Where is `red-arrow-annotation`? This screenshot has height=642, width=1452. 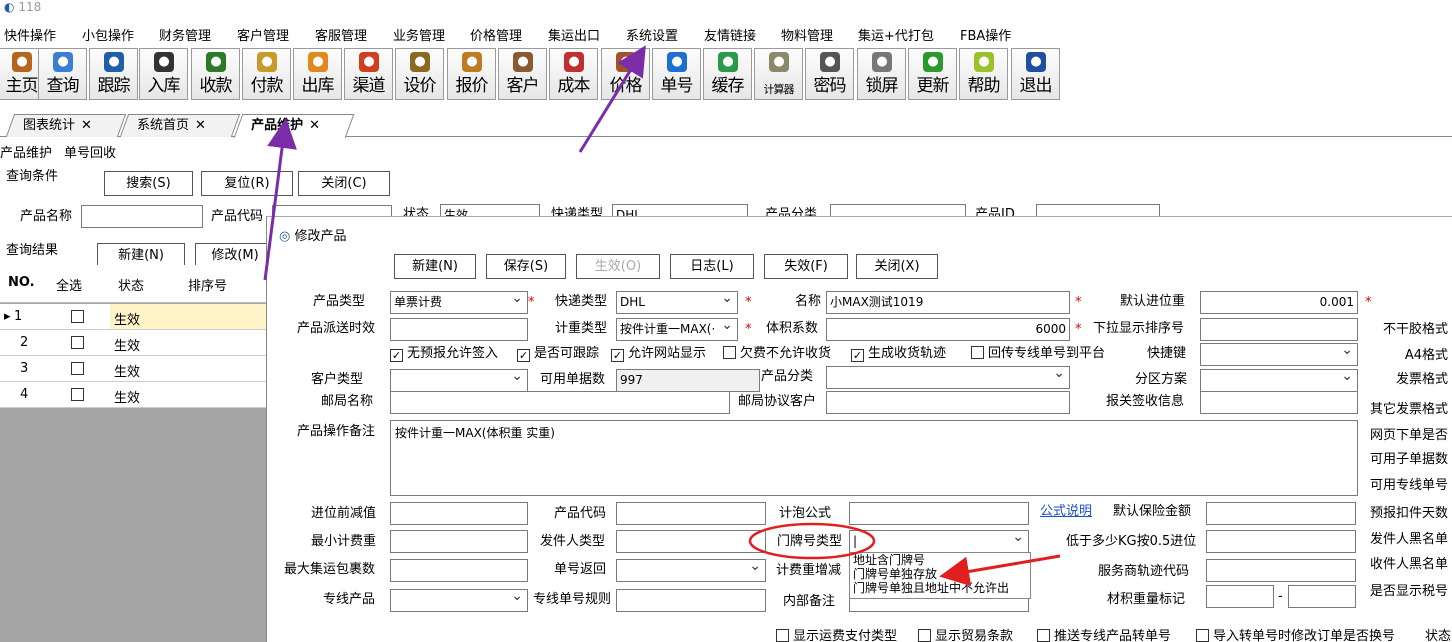
red-arrow-annotation is located at coordinates (1000, 570).